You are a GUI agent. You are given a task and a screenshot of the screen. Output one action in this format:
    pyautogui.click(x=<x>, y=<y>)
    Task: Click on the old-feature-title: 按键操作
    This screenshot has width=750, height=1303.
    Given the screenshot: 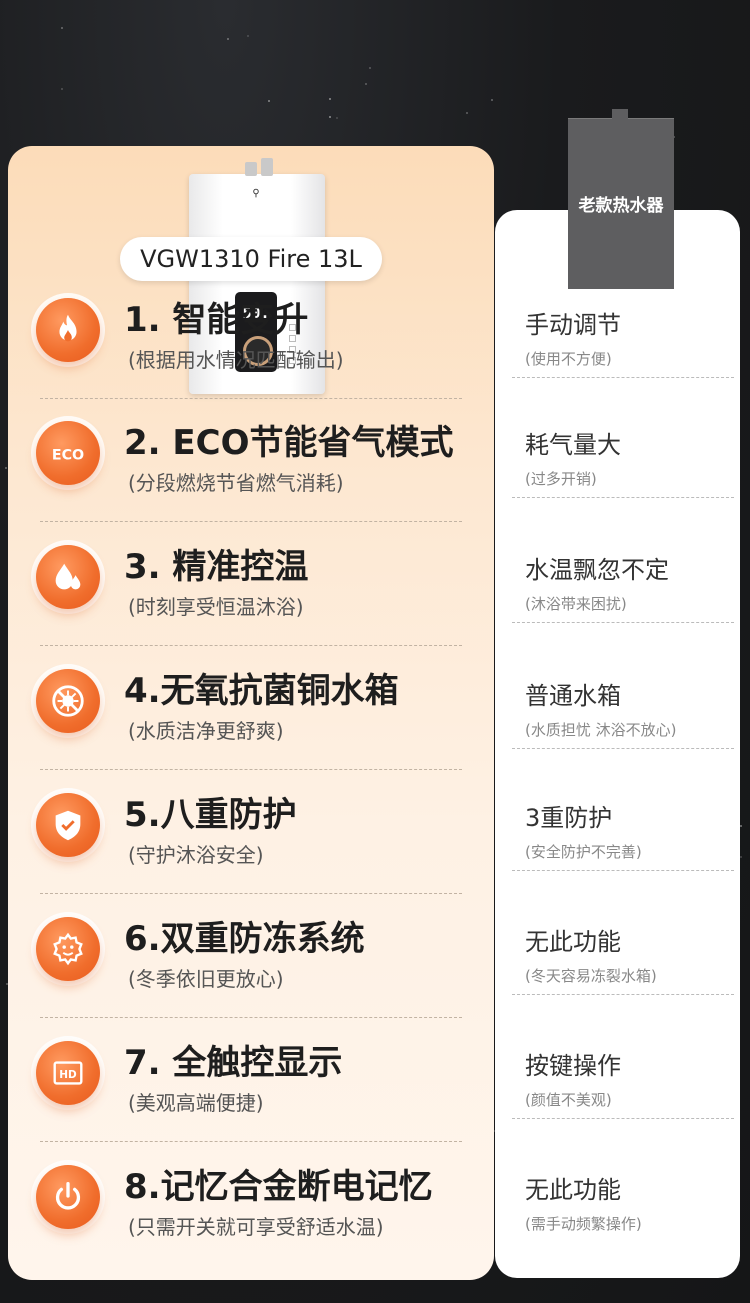 What is the action you would take?
    pyautogui.click(x=573, y=1066)
    